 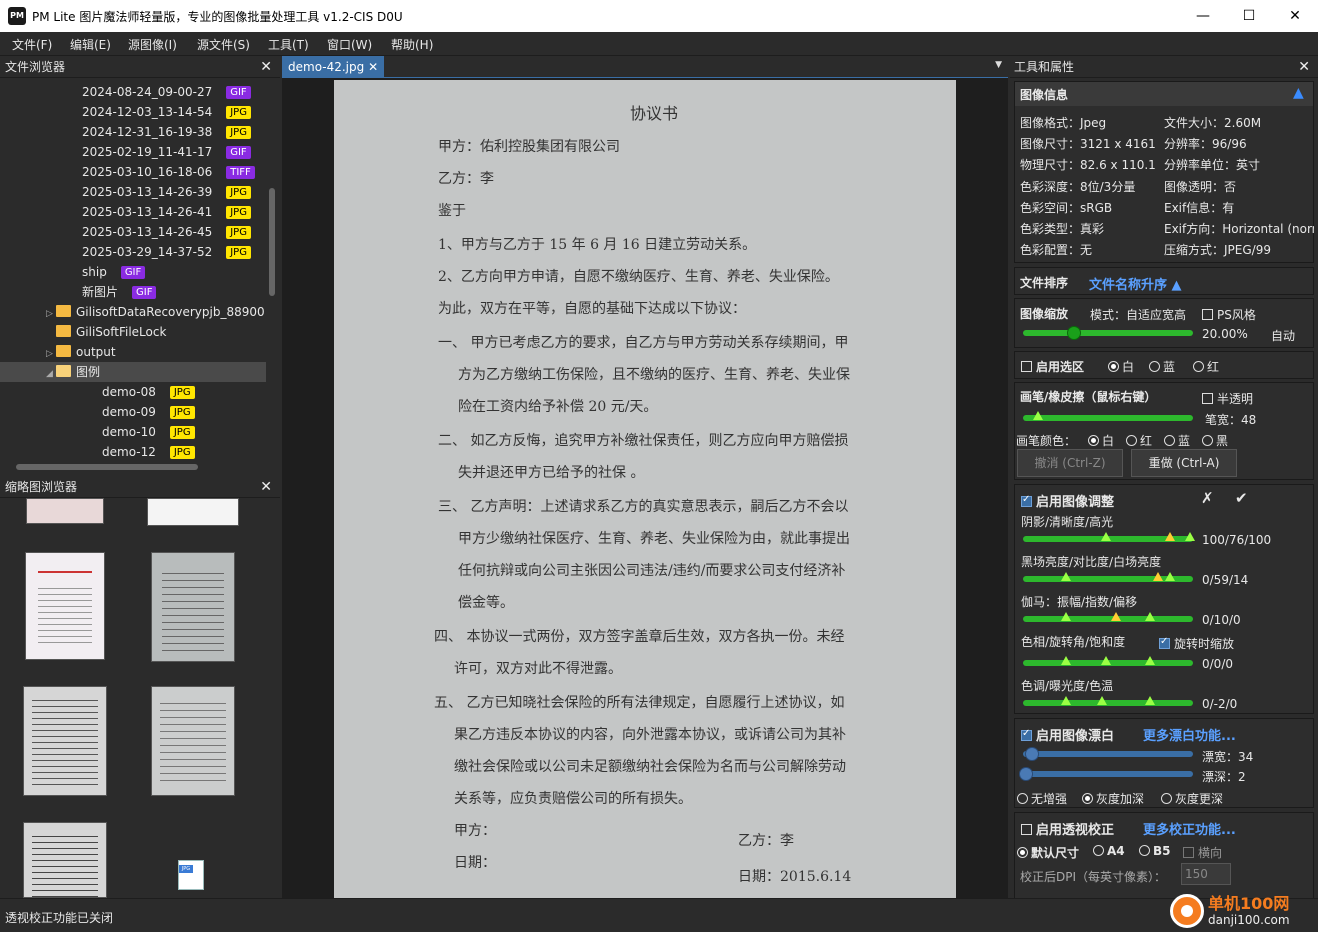 I want to click on rotate-zoom-checkbox: 旋转时缩放, so click(x=1196, y=643).